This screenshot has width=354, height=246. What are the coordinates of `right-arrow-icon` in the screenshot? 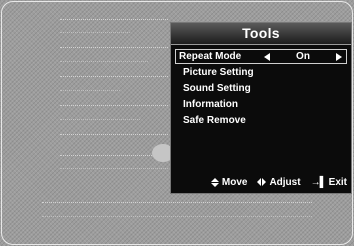 It's located at (338, 56).